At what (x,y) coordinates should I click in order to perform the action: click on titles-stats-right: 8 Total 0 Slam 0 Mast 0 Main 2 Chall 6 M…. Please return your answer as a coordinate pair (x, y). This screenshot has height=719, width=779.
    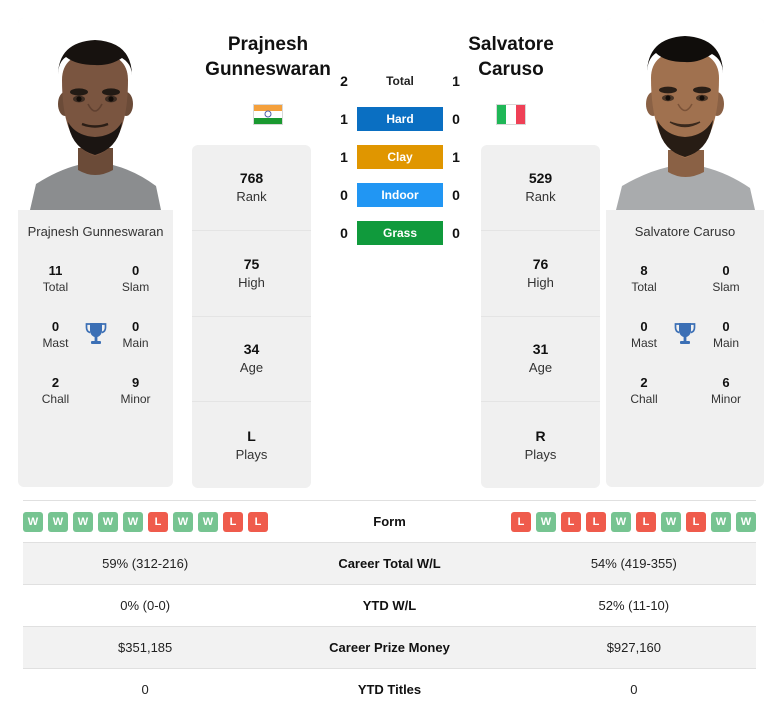
    Looking at the image, I should click on (685, 330).